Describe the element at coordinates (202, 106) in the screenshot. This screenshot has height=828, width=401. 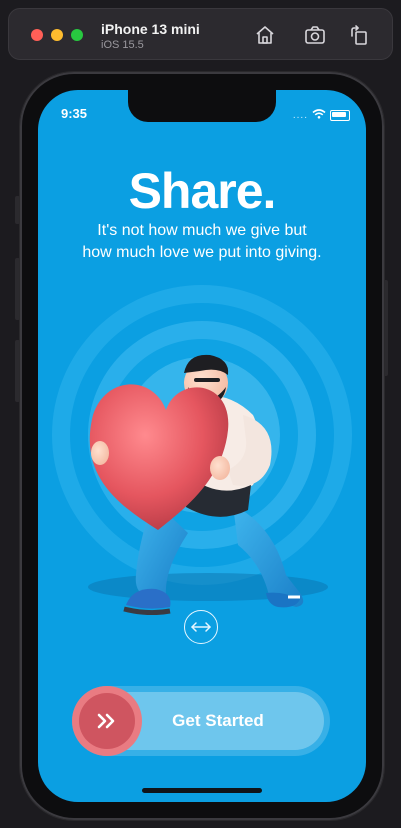
I see `notch` at that location.